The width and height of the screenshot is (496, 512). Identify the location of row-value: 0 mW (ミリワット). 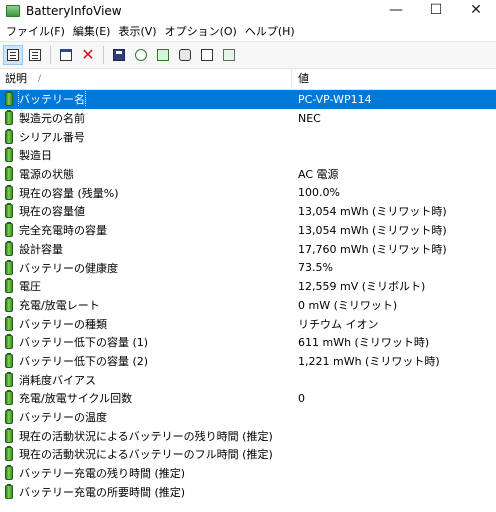
(348, 305).